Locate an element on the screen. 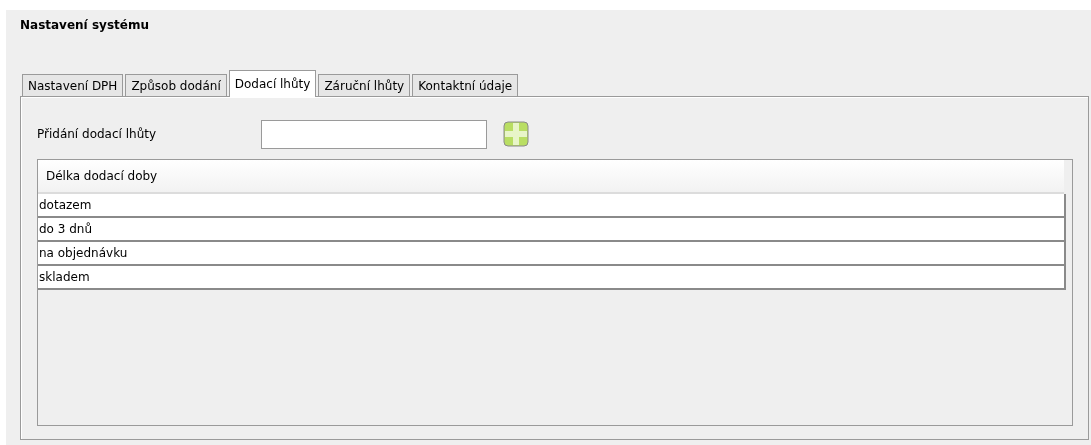 The height and width of the screenshot is (445, 1091). table-cell: dotazem is located at coordinates (552, 206).